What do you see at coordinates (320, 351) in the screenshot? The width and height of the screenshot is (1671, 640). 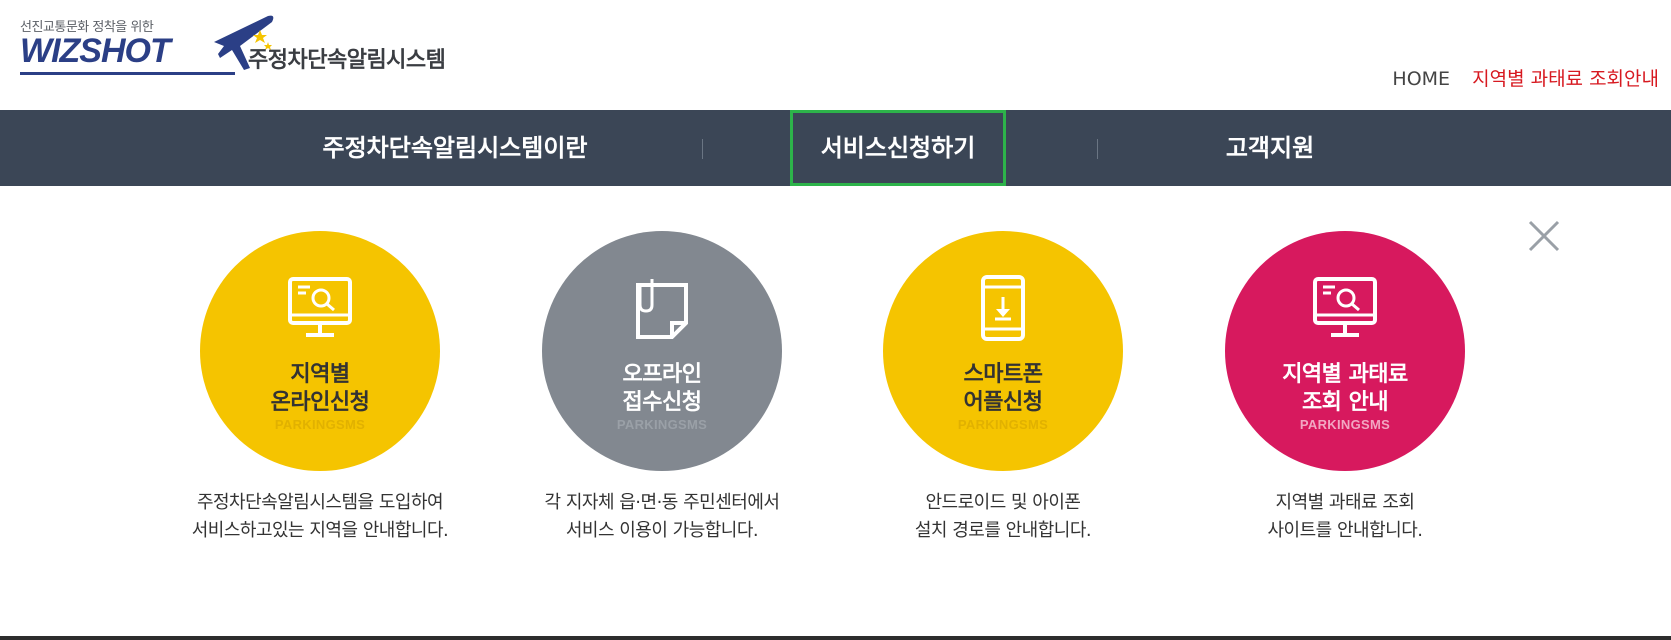 I see `card-circle: 지역별 온라인신청 PARKINGSMS` at bounding box center [320, 351].